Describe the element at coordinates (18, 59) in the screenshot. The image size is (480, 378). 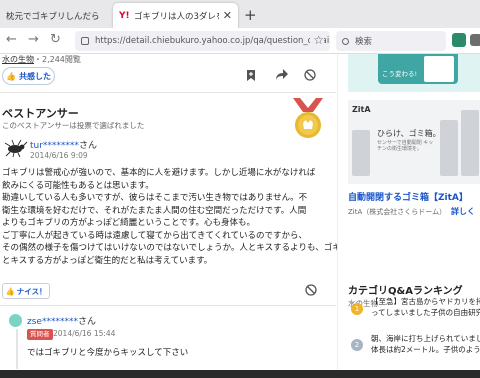
I see `category-link: 水の生物` at that location.